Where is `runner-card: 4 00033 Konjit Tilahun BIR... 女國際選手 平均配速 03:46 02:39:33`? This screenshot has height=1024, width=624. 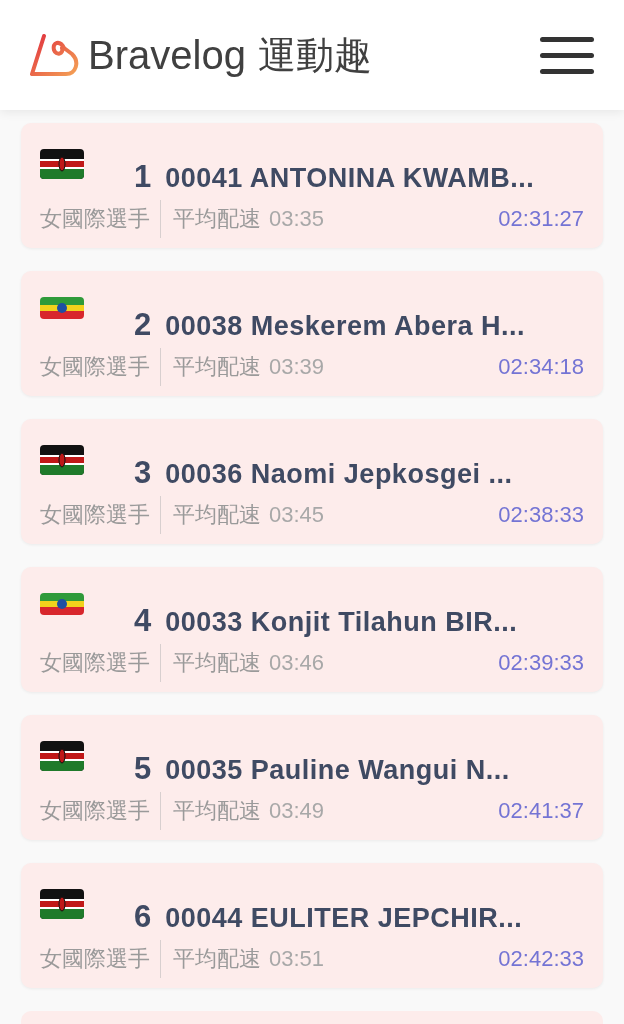
runner-card: 4 00033 Konjit Tilahun BIR... 女國際選手 平均配速 03:46 02:39:33 is located at coordinates (312, 629).